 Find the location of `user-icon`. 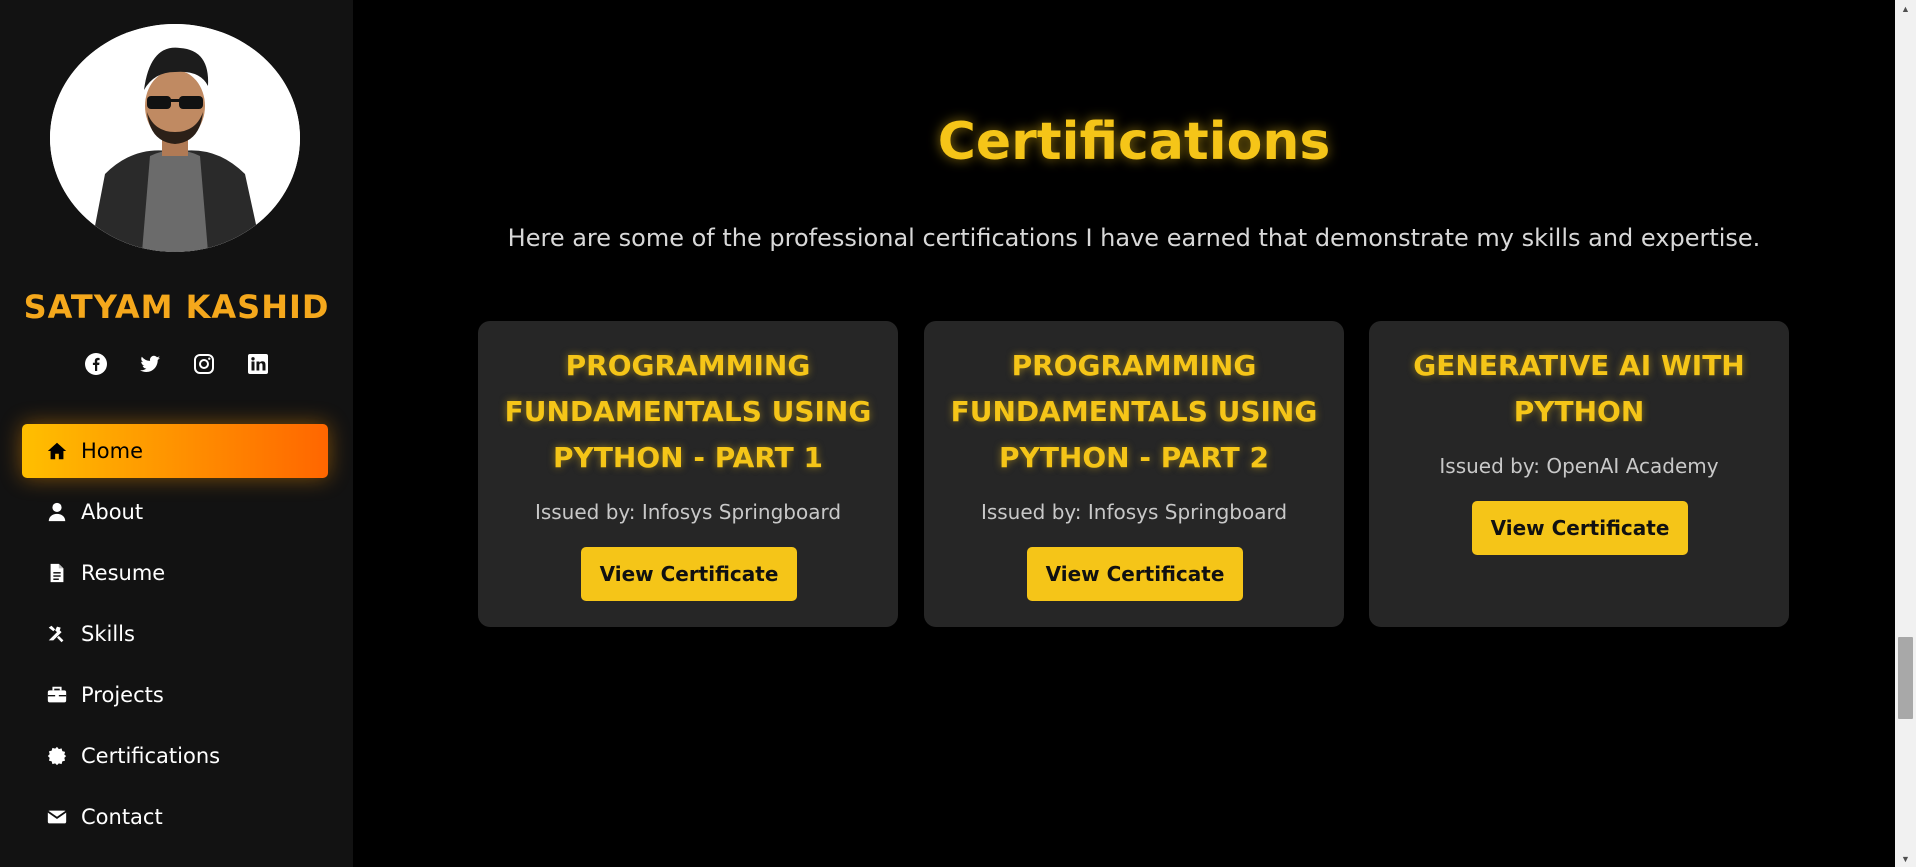

user-icon is located at coordinates (57, 512).